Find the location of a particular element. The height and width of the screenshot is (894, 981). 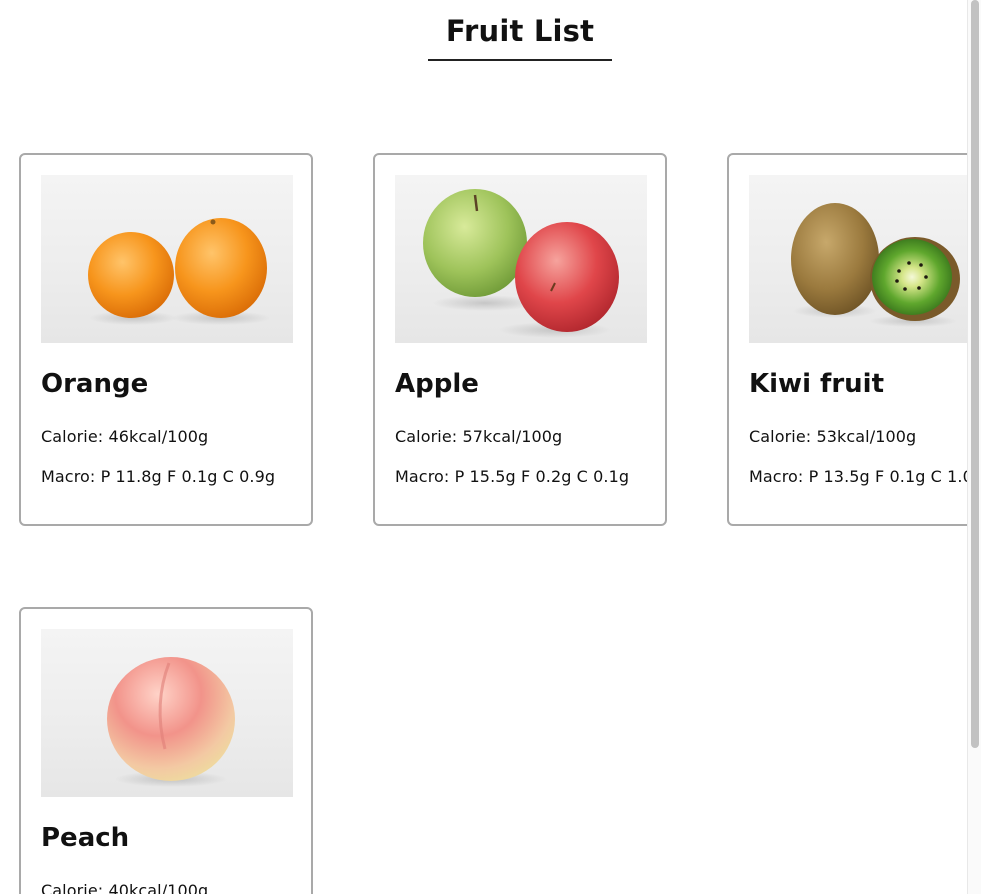

fruit-card-peach: Peach Calorie: 40kcal/100g is located at coordinates (166, 750).